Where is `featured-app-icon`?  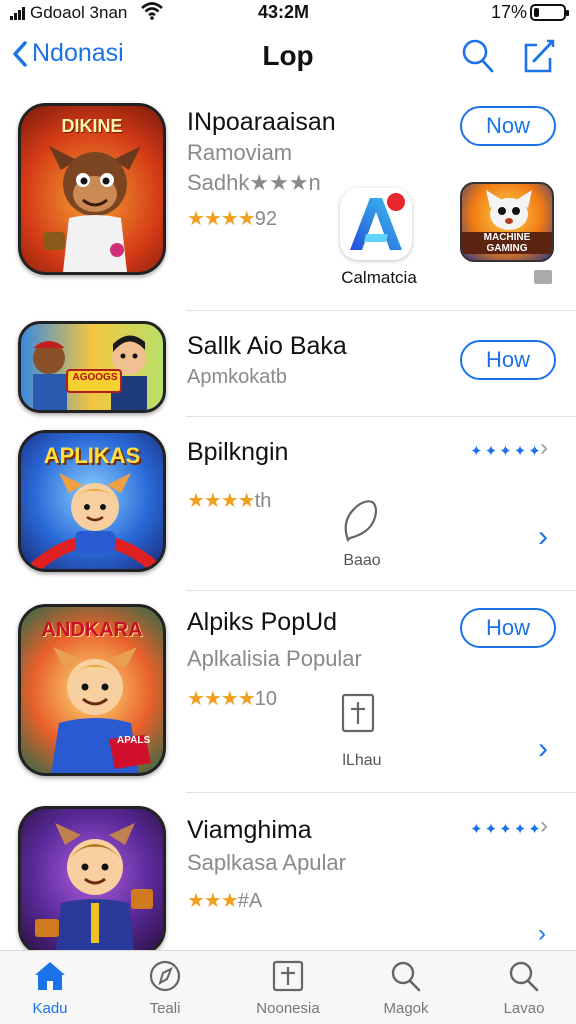 featured-app-icon is located at coordinates (376, 224).